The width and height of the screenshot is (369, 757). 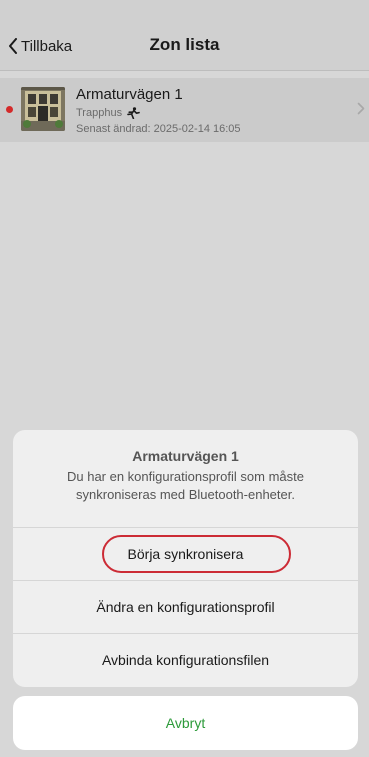 What do you see at coordinates (133, 113) in the screenshot?
I see `running-person-icon` at bounding box center [133, 113].